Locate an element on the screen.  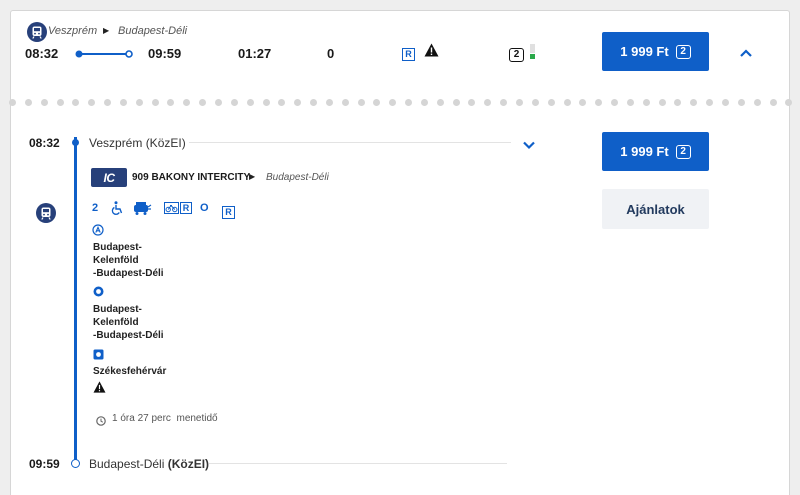
detail-price-class-badge: 2 is located at coordinates (683, 151).